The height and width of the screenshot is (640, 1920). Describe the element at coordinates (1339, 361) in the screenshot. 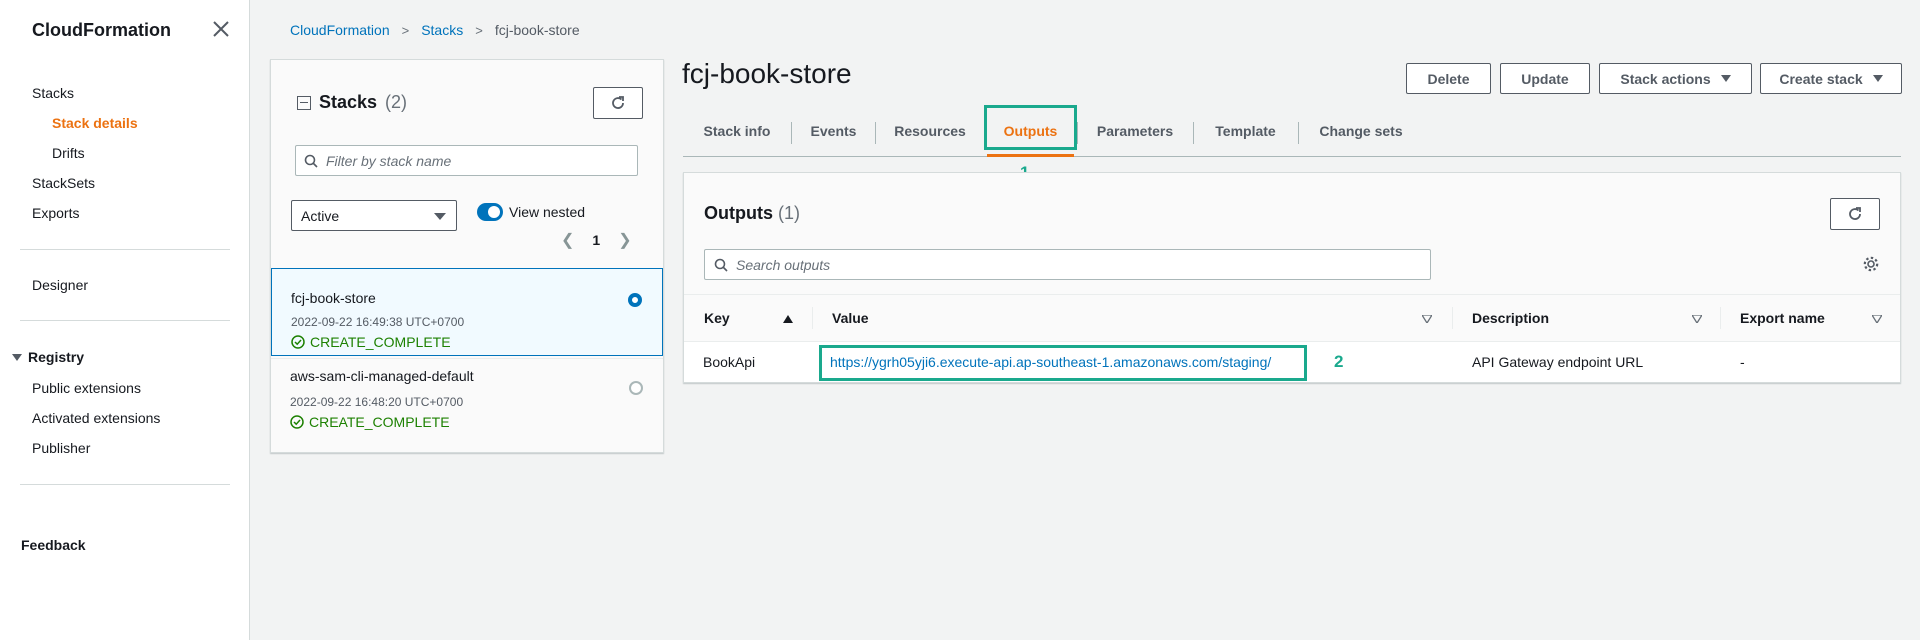

I see `step-marker-2: 2` at that location.